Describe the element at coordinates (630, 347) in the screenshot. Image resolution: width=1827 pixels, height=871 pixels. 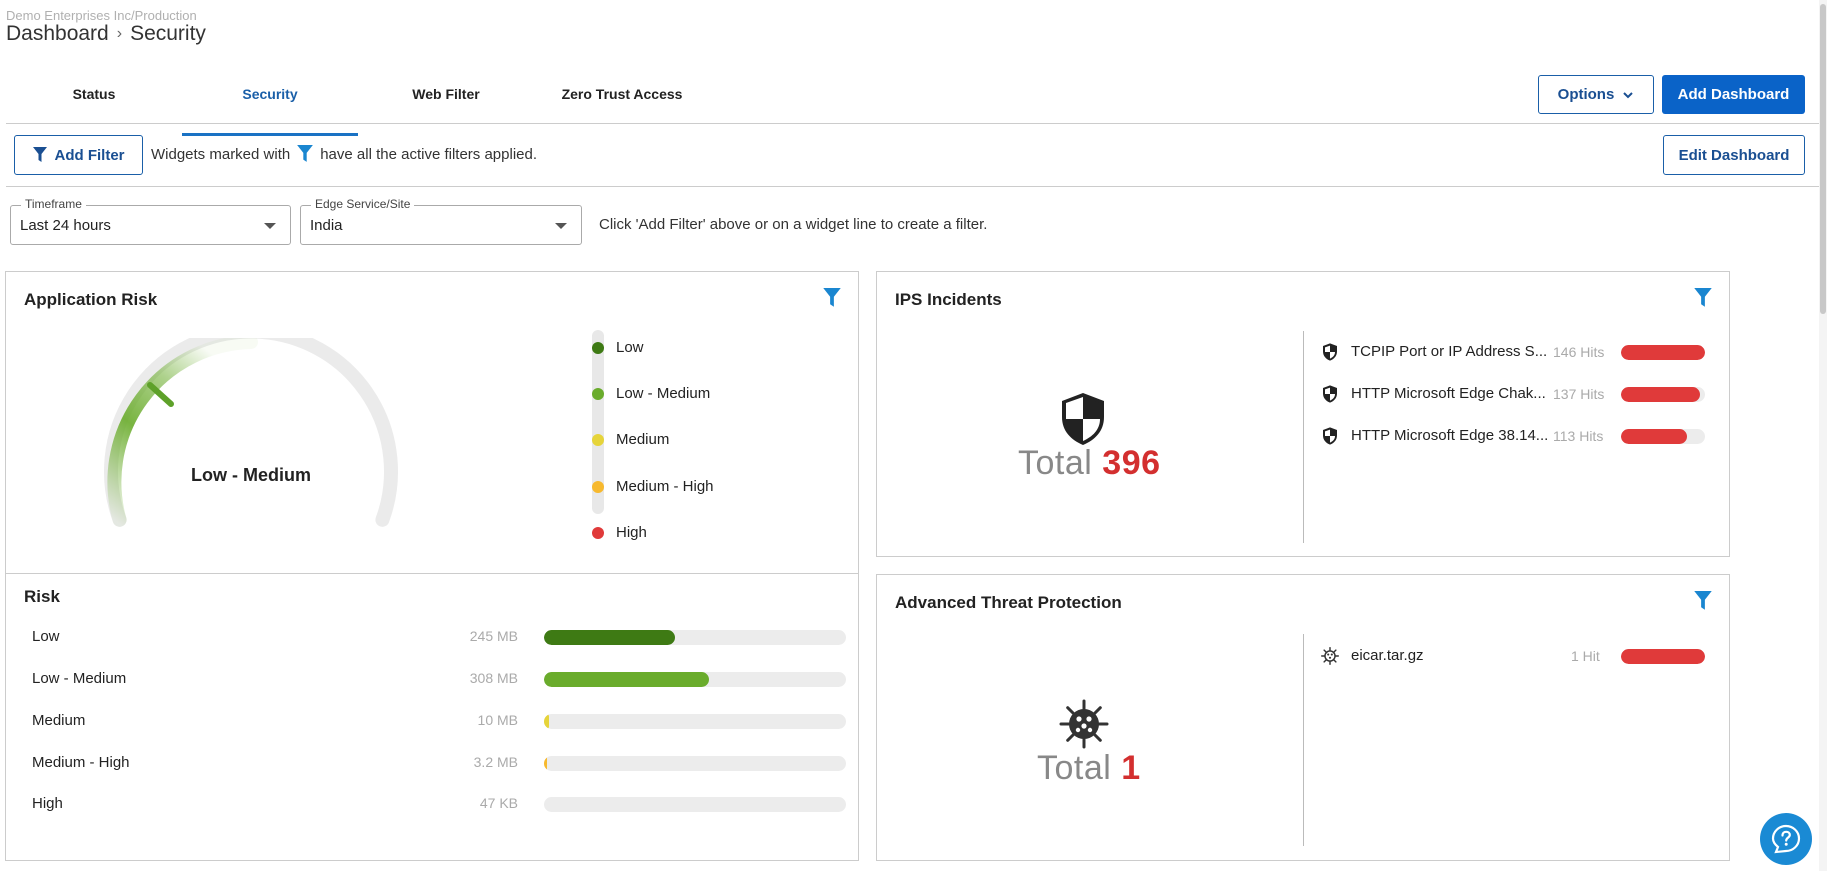
I see `legend-label: Low` at that location.